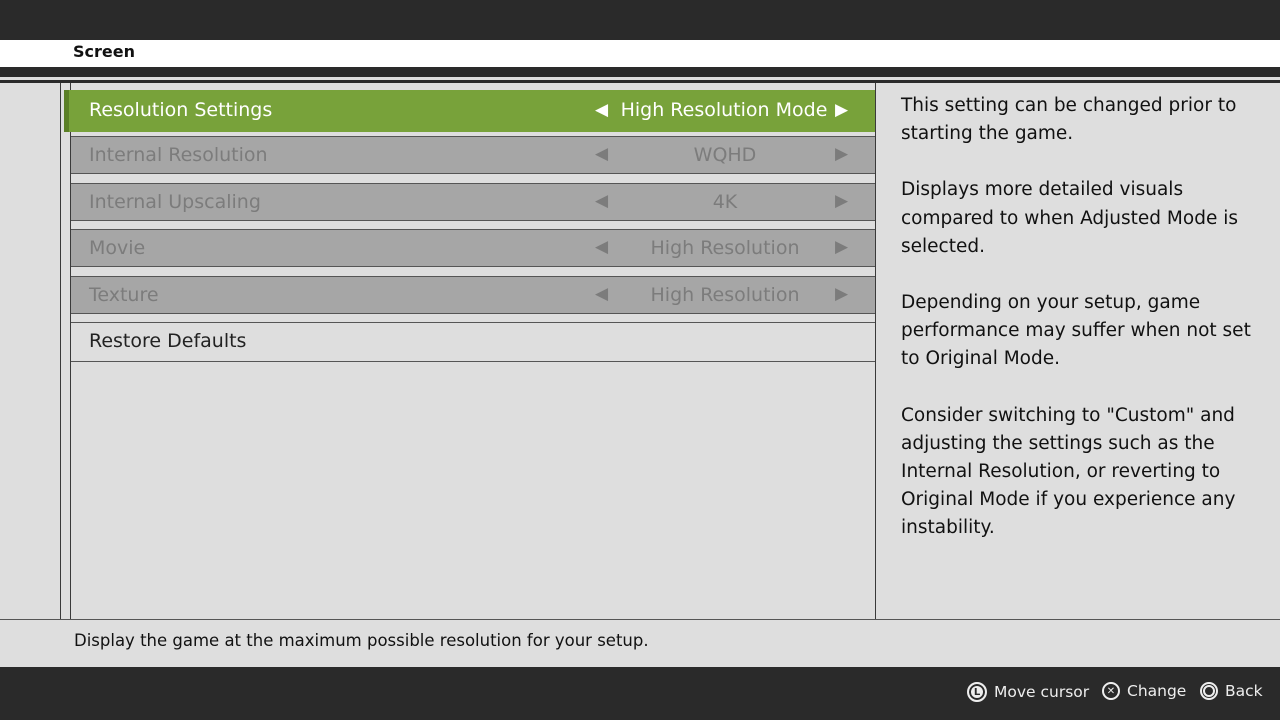 This screenshot has width=1280, height=720. I want to click on control-hint-label: Back, so click(1244, 691).